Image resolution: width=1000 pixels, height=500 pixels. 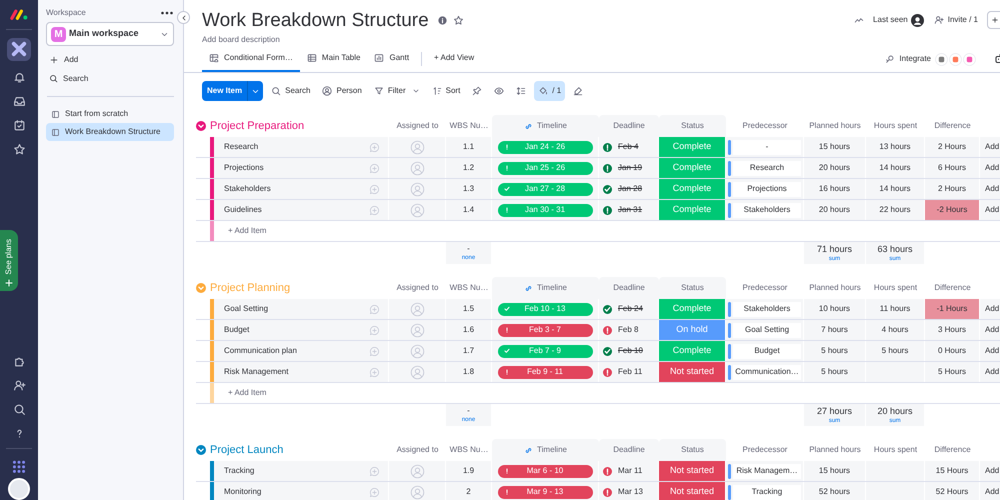 I want to click on deadline-date: Feb 4, so click(x=628, y=147).